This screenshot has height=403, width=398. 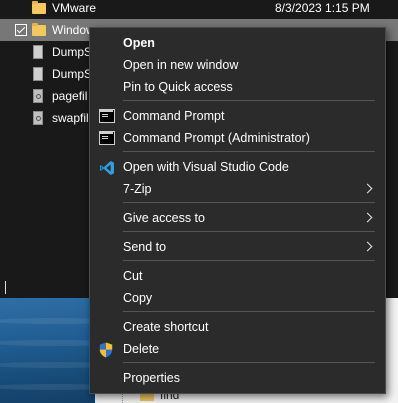 What do you see at coordinates (237, 378) in the screenshot?
I see `menu-item-properties: Properties` at bounding box center [237, 378].